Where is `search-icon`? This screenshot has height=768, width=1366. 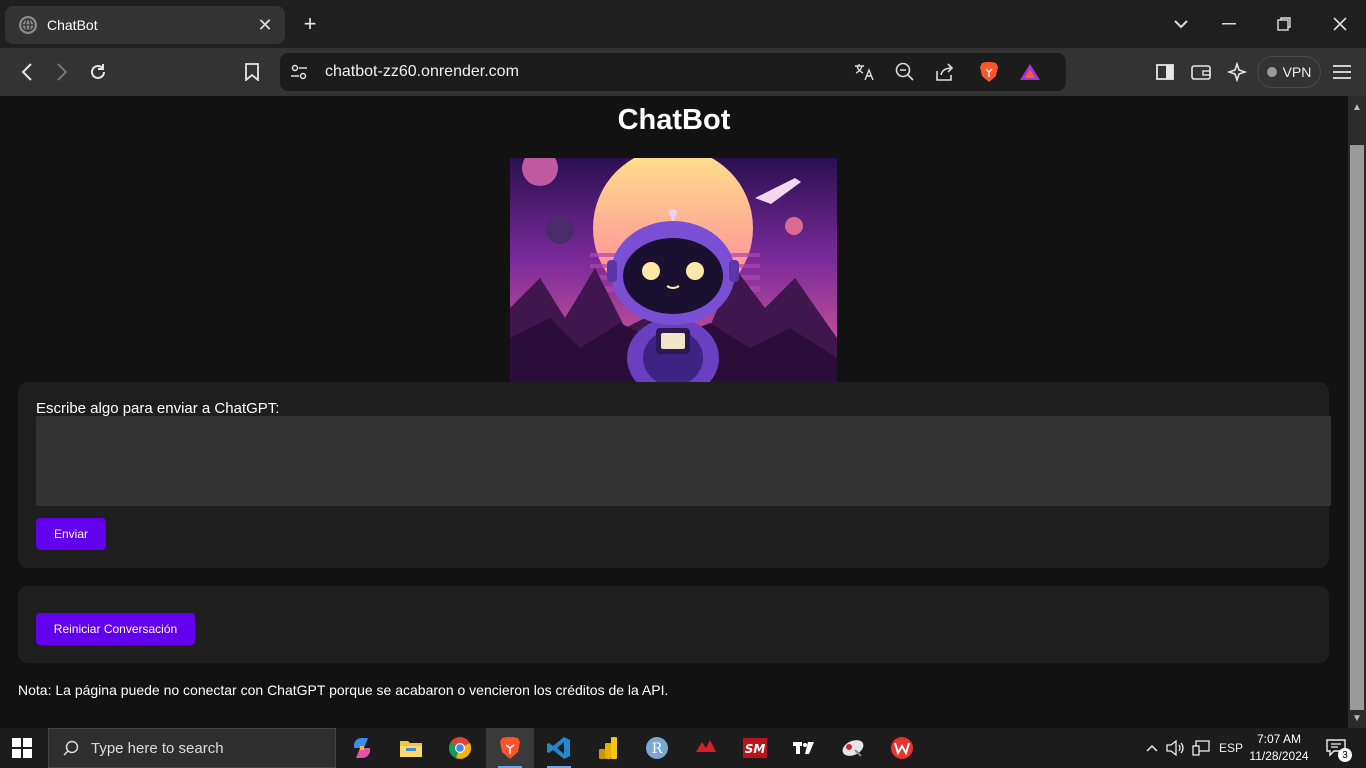
search-icon is located at coordinates (71, 748).